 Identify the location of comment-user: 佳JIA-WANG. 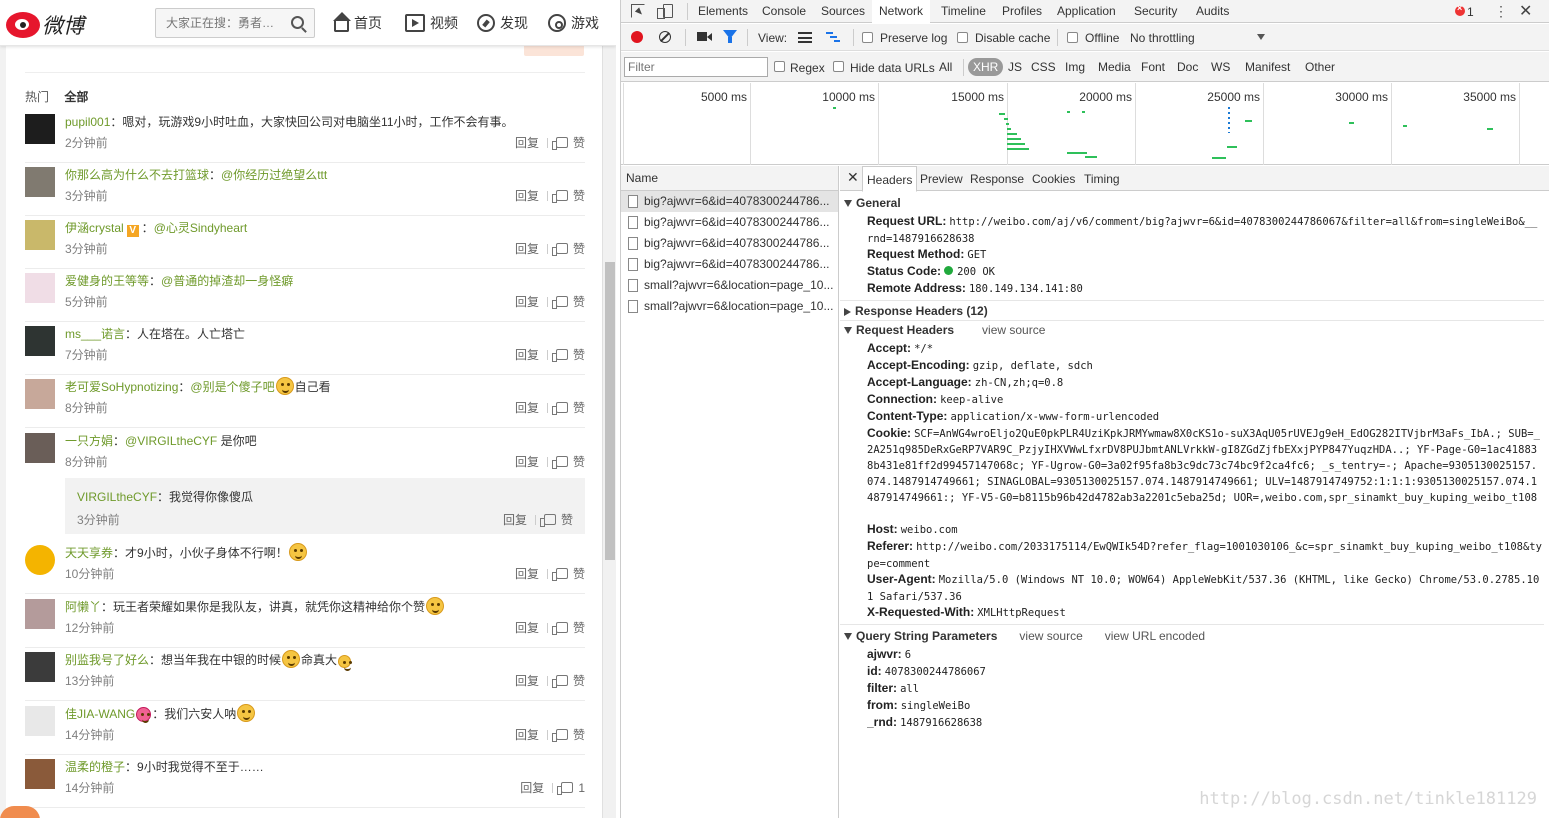
(100, 714).